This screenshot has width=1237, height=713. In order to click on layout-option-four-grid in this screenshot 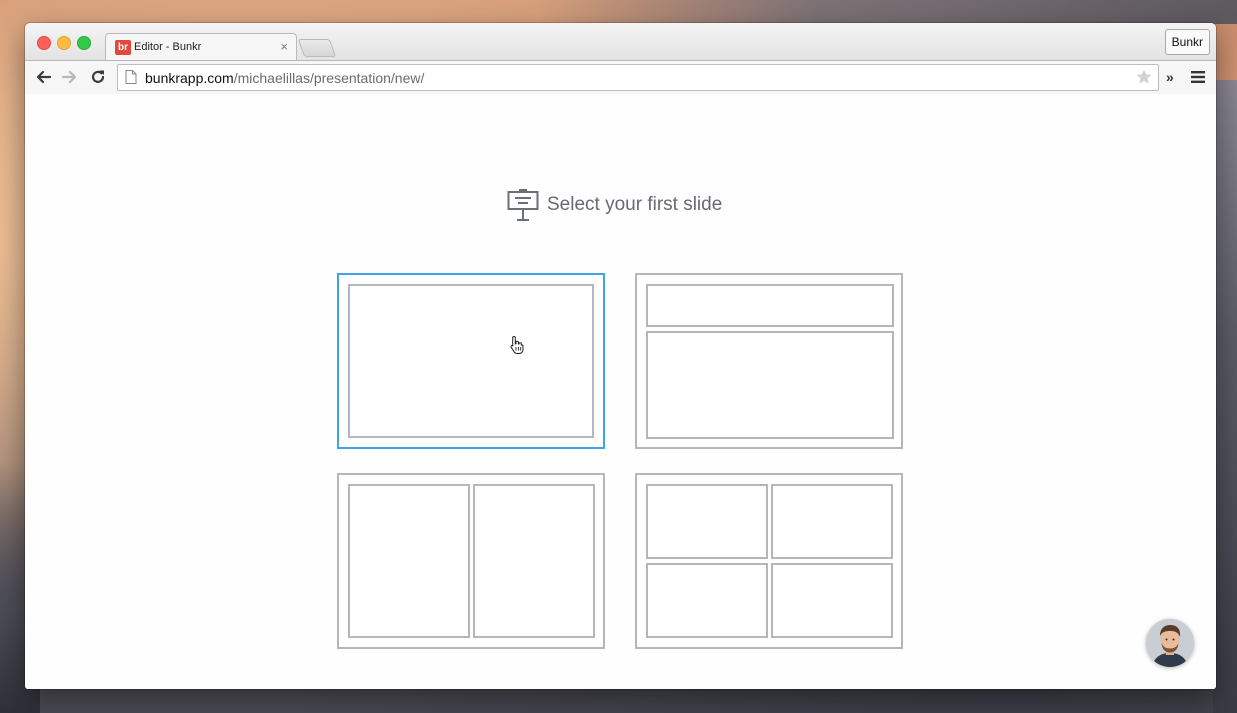, I will do `click(769, 561)`.